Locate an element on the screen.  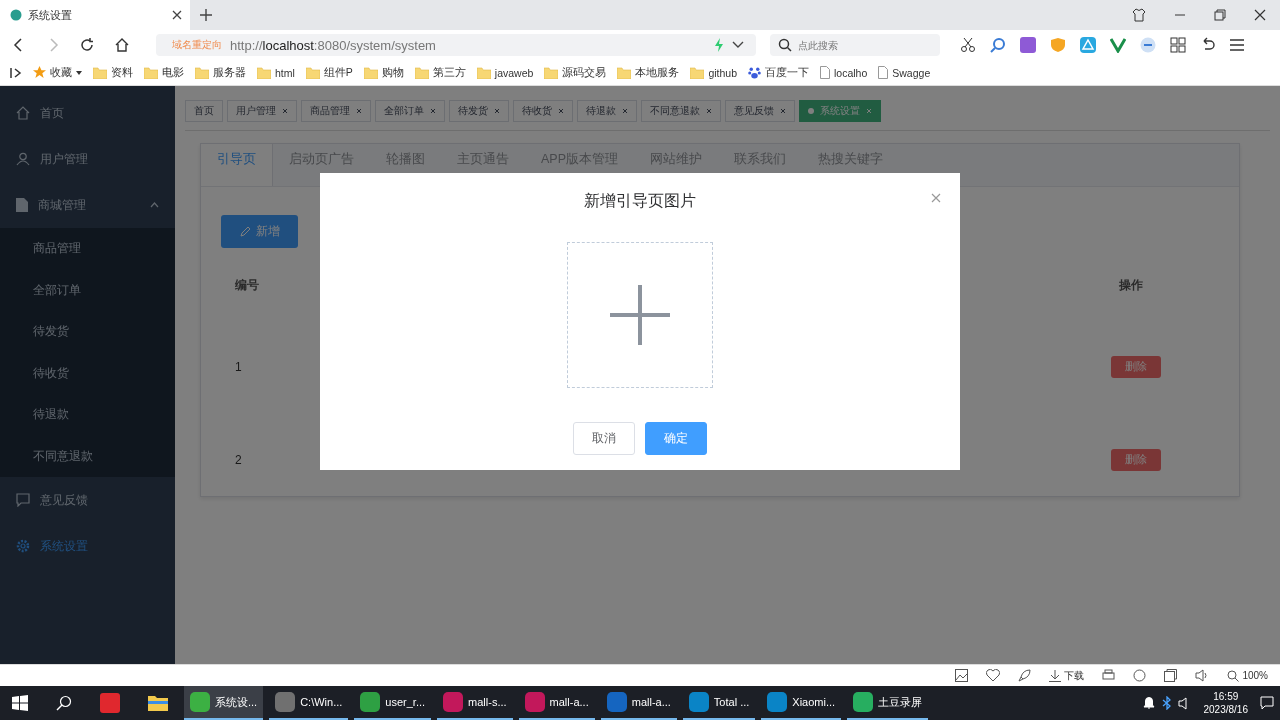
confirm-button: 确定 is located at coordinates (676, 438).